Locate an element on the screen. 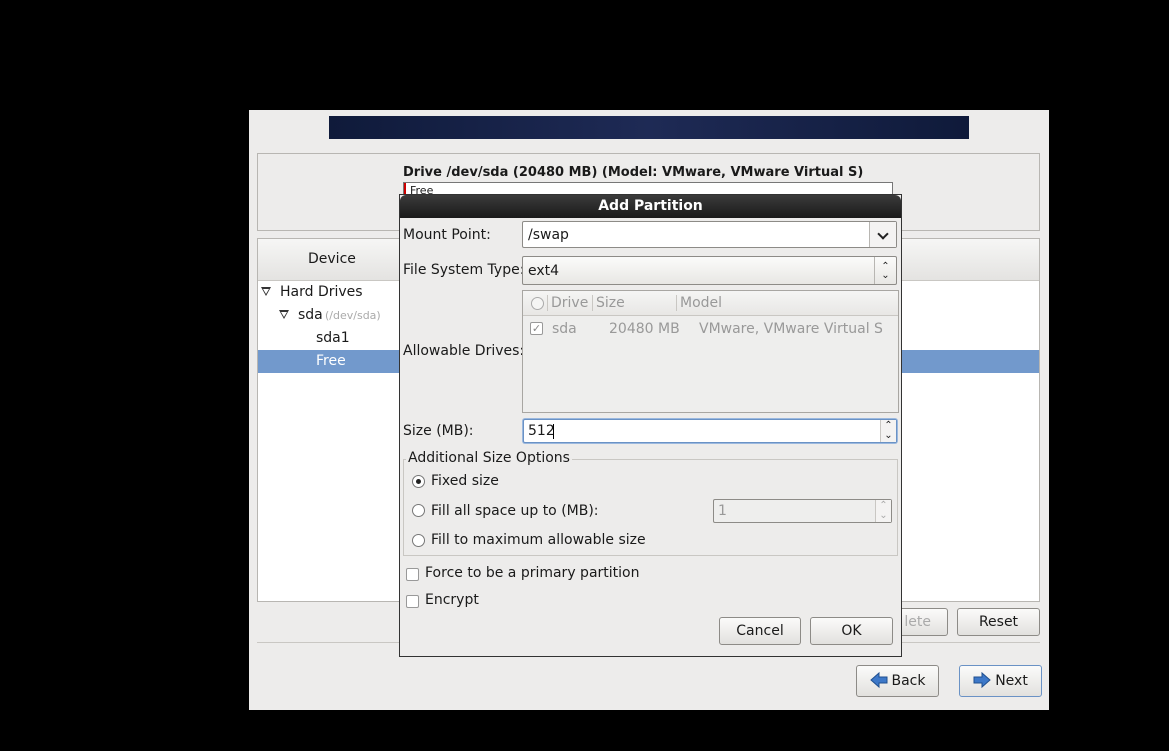  size-label: Size (MB): is located at coordinates (438, 431).